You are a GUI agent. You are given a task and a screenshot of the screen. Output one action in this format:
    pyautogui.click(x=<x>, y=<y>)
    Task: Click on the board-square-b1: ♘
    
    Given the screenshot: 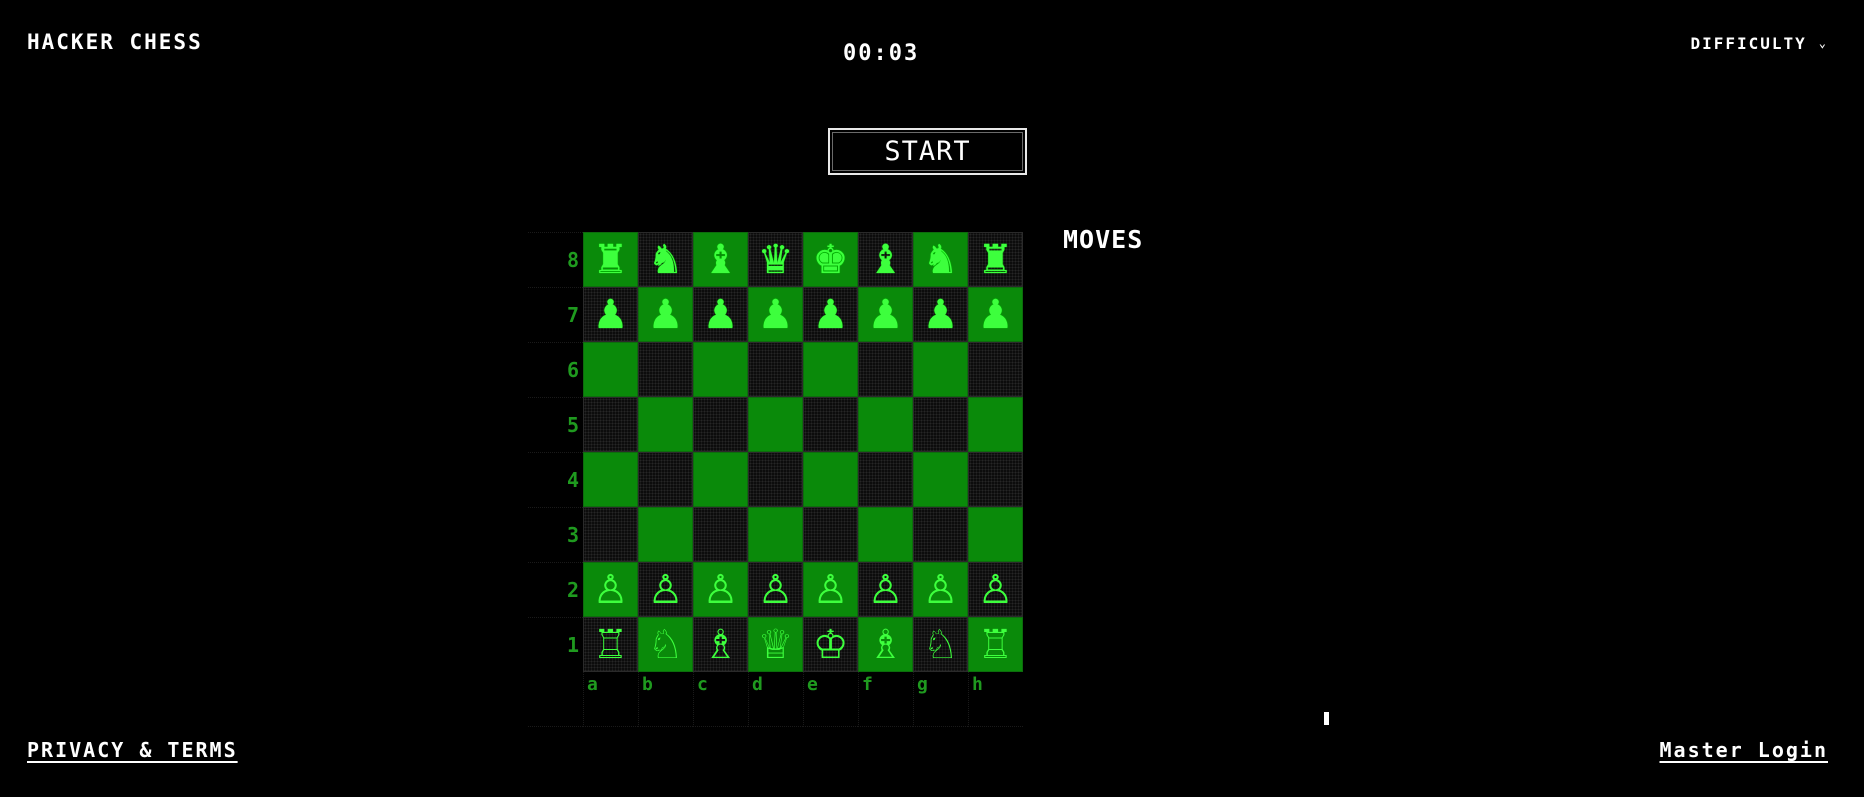 What is the action you would take?
    pyautogui.click(x=665, y=644)
    